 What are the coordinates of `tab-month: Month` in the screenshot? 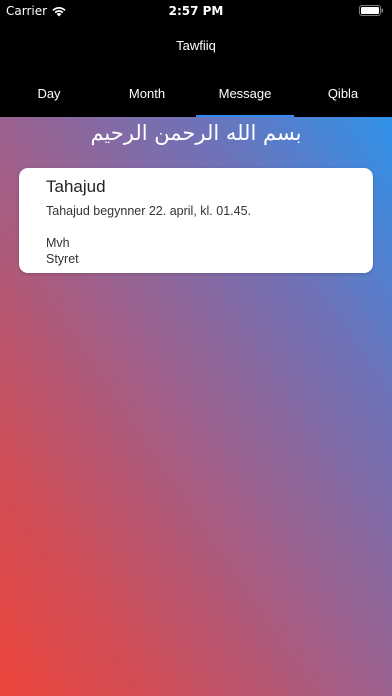 It's located at (147, 93).